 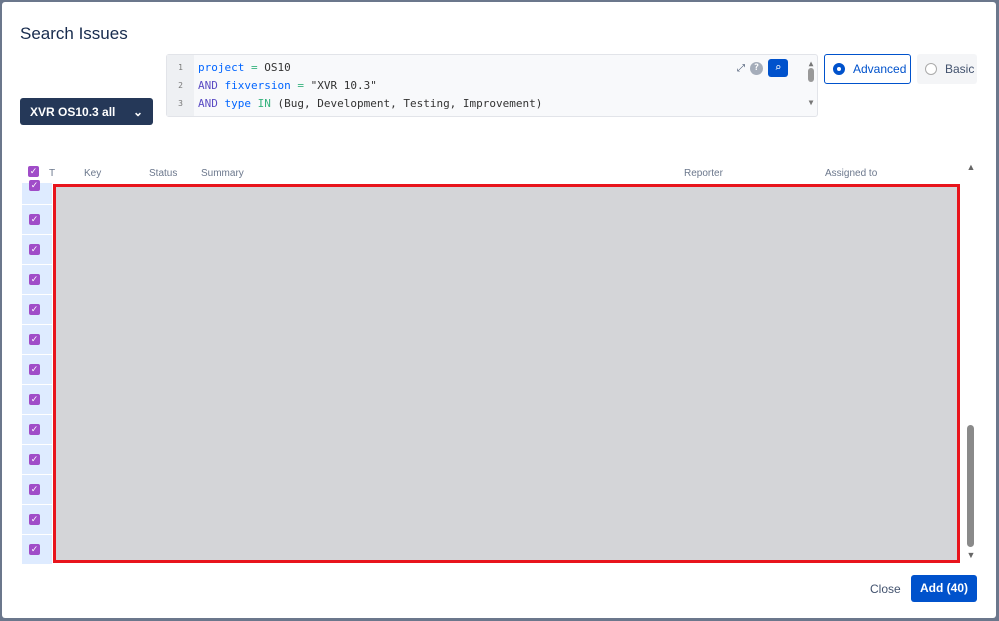 What do you see at coordinates (880, 69) in the screenshot?
I see `advanced-label: Advanced` at bounding box center [880, 69].